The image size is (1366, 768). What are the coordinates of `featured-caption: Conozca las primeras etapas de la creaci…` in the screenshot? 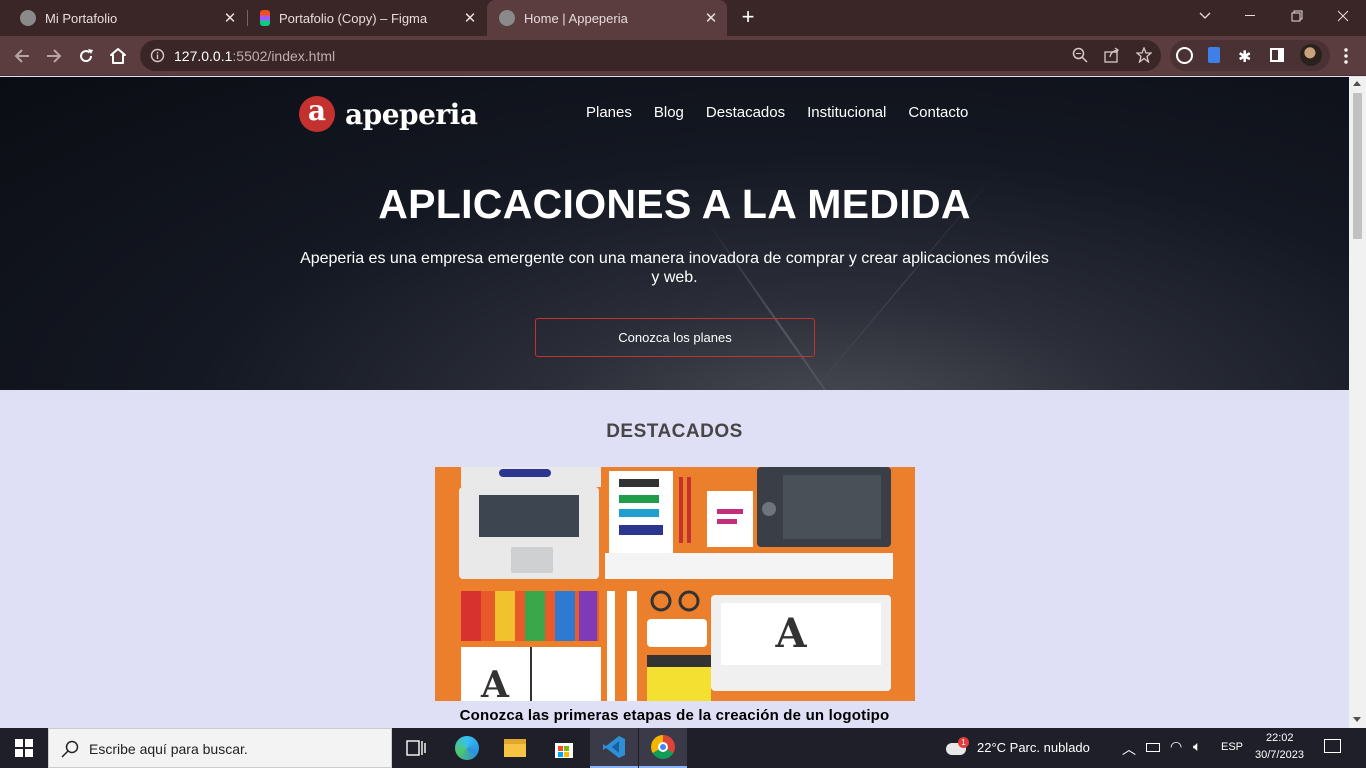 It's located at (674, 715).